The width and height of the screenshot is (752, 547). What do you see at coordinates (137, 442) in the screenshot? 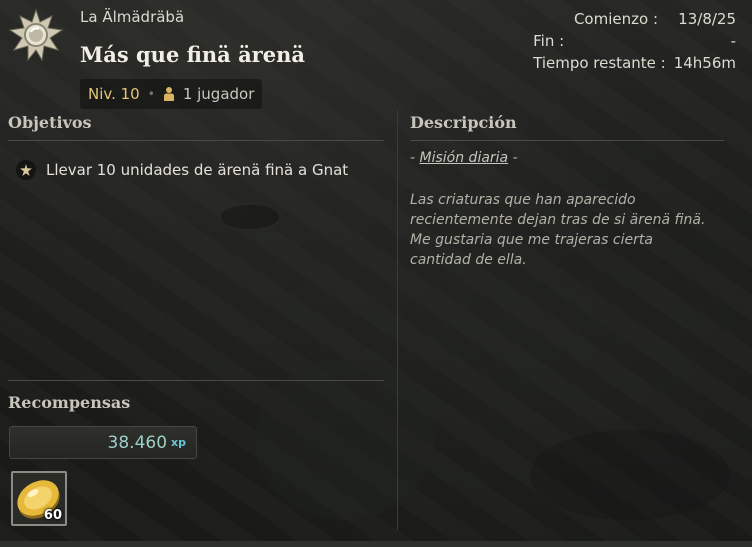
I see `xp-value: 38.460` at bounding box center [137, 442].